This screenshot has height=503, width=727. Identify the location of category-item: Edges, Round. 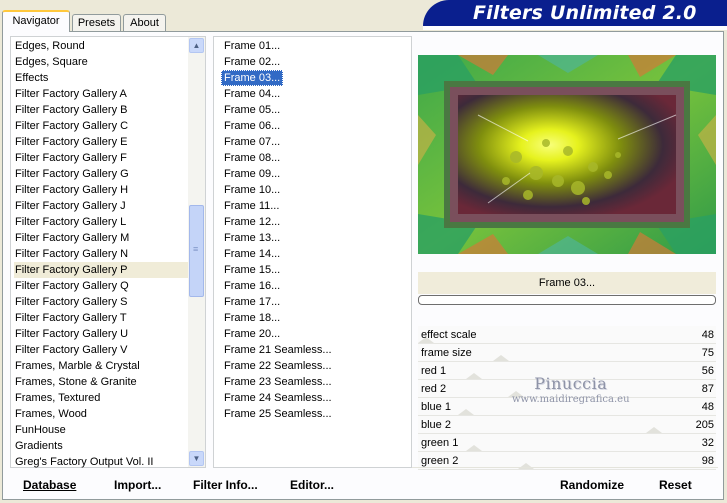
(103, 46).